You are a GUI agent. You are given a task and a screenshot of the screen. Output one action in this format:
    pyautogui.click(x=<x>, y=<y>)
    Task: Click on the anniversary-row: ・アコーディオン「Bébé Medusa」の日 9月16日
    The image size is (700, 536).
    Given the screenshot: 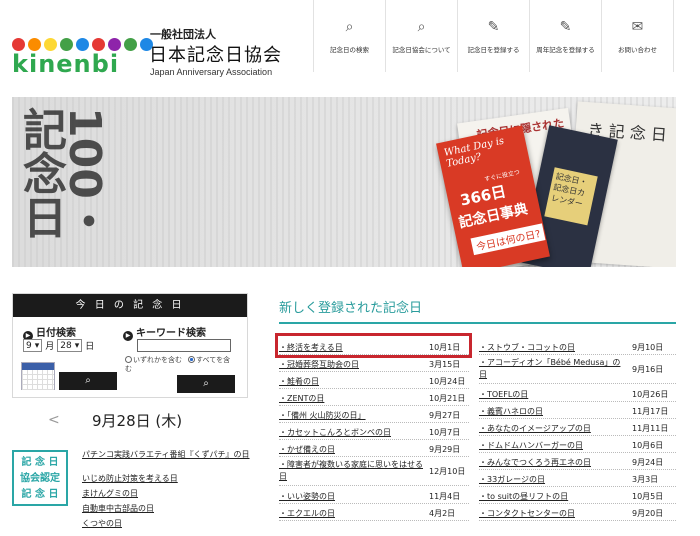 What is the action you would take?
    pyautogui.click(x=577, y=369)
    